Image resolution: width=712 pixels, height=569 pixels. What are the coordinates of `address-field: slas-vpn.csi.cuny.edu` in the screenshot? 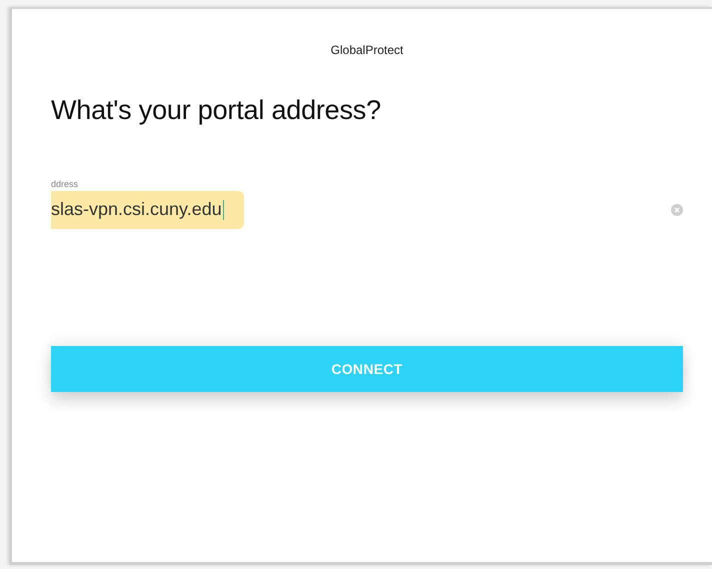 It's located at (147, 210).